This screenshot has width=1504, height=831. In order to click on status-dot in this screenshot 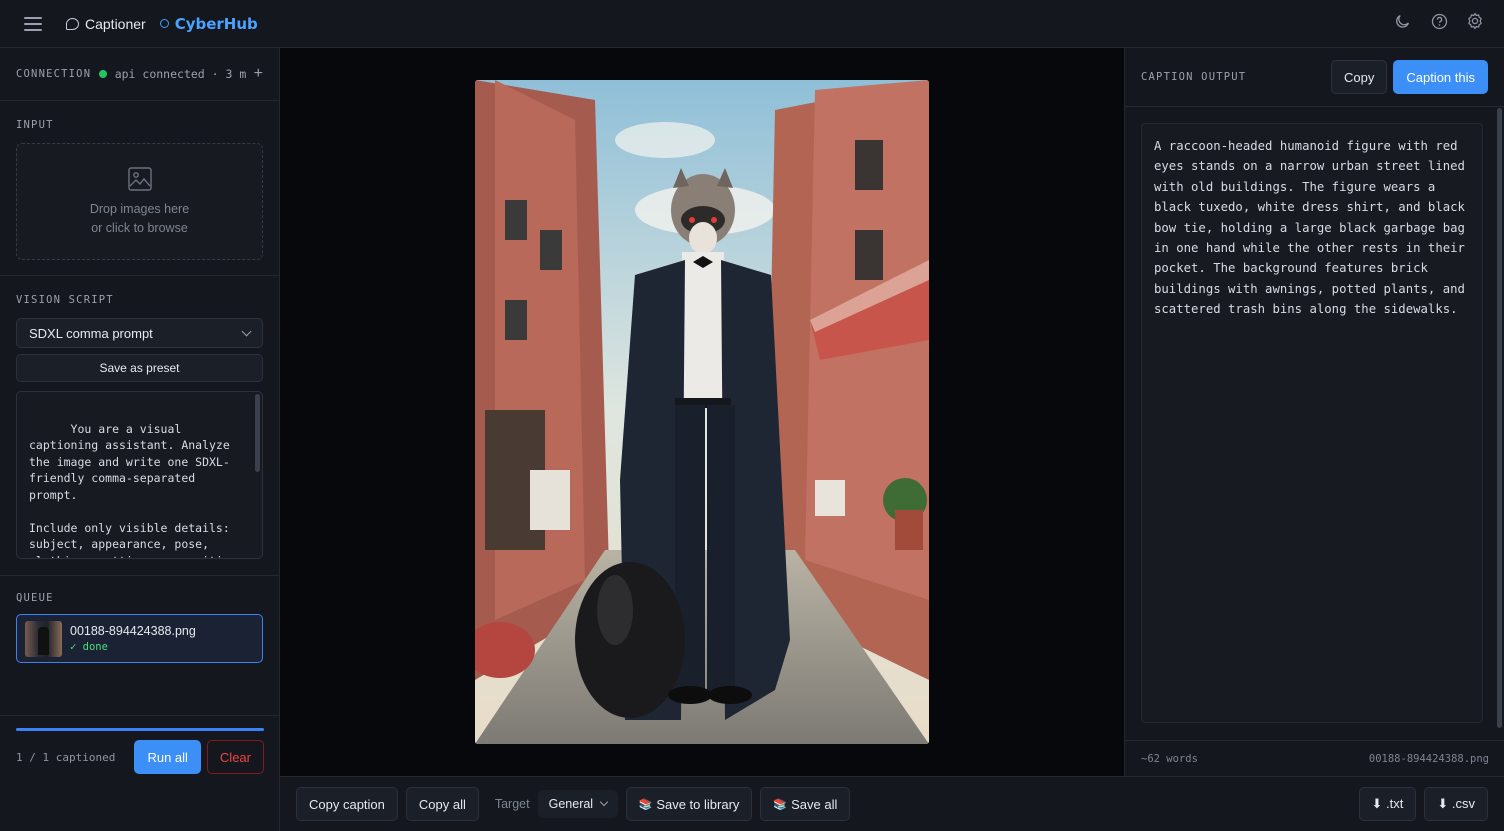, I will do `click(103, 74)`.